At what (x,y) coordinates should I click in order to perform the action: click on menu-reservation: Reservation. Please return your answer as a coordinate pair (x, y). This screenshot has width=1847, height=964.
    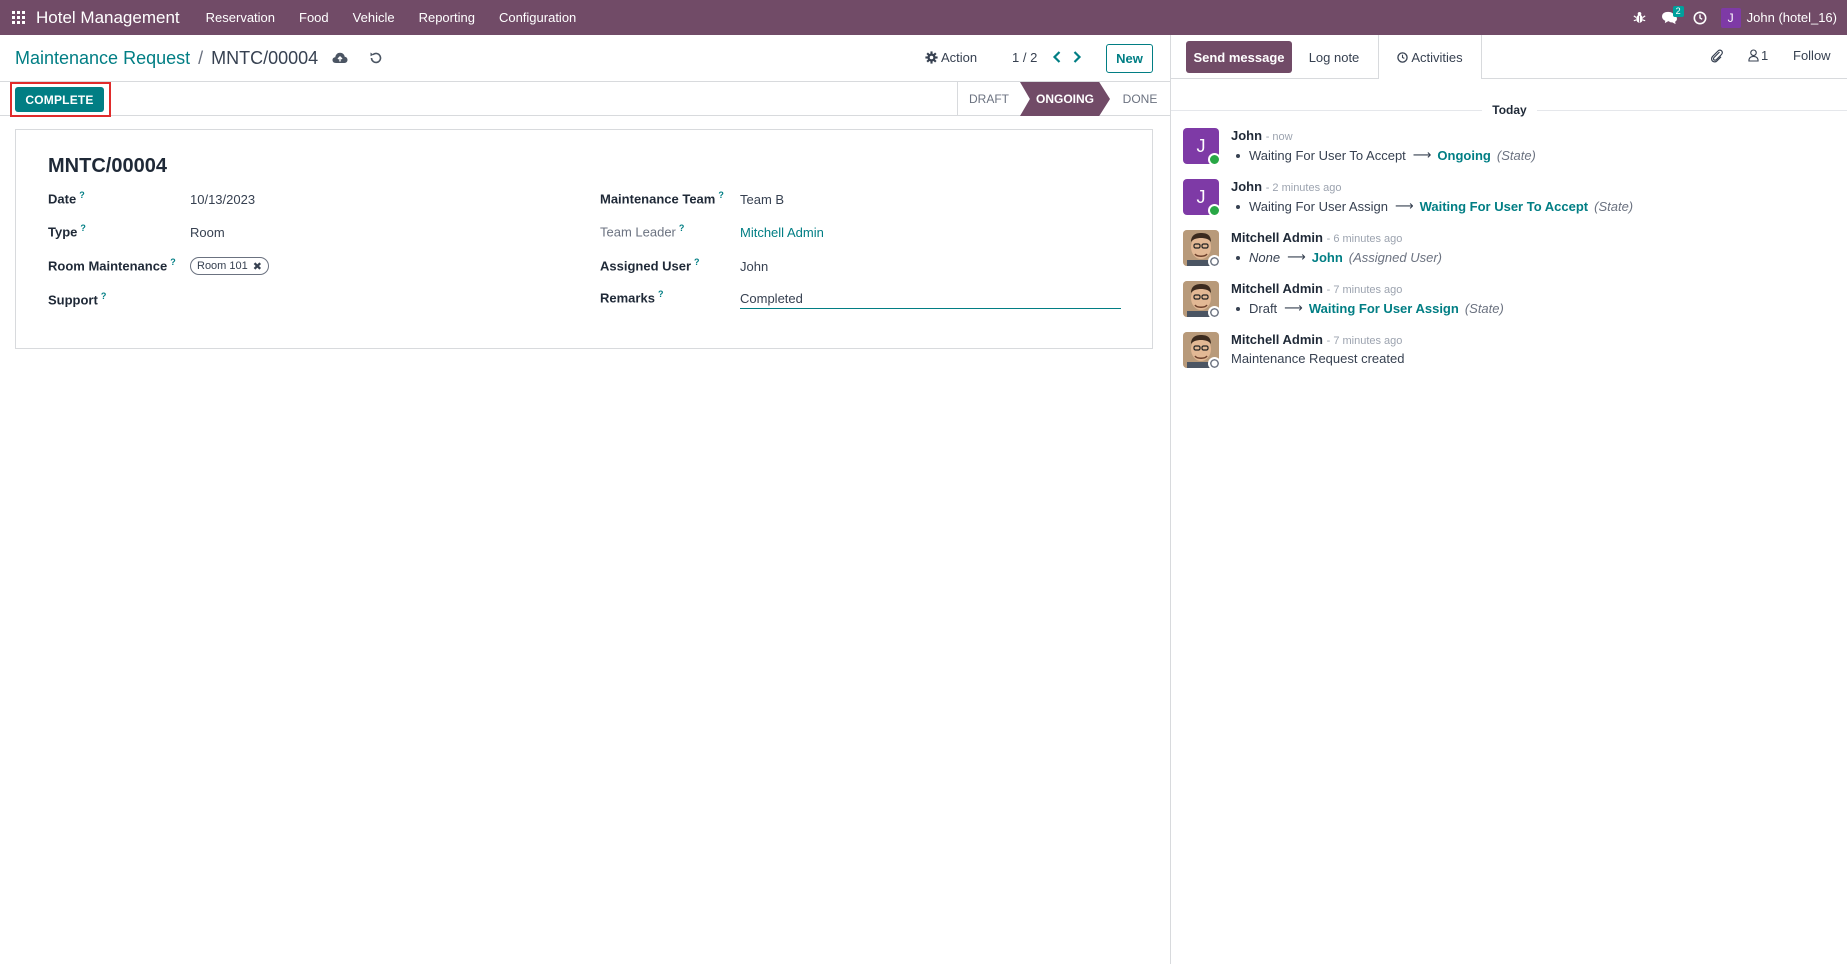
    Looking at the image, I should click on (240, 17).